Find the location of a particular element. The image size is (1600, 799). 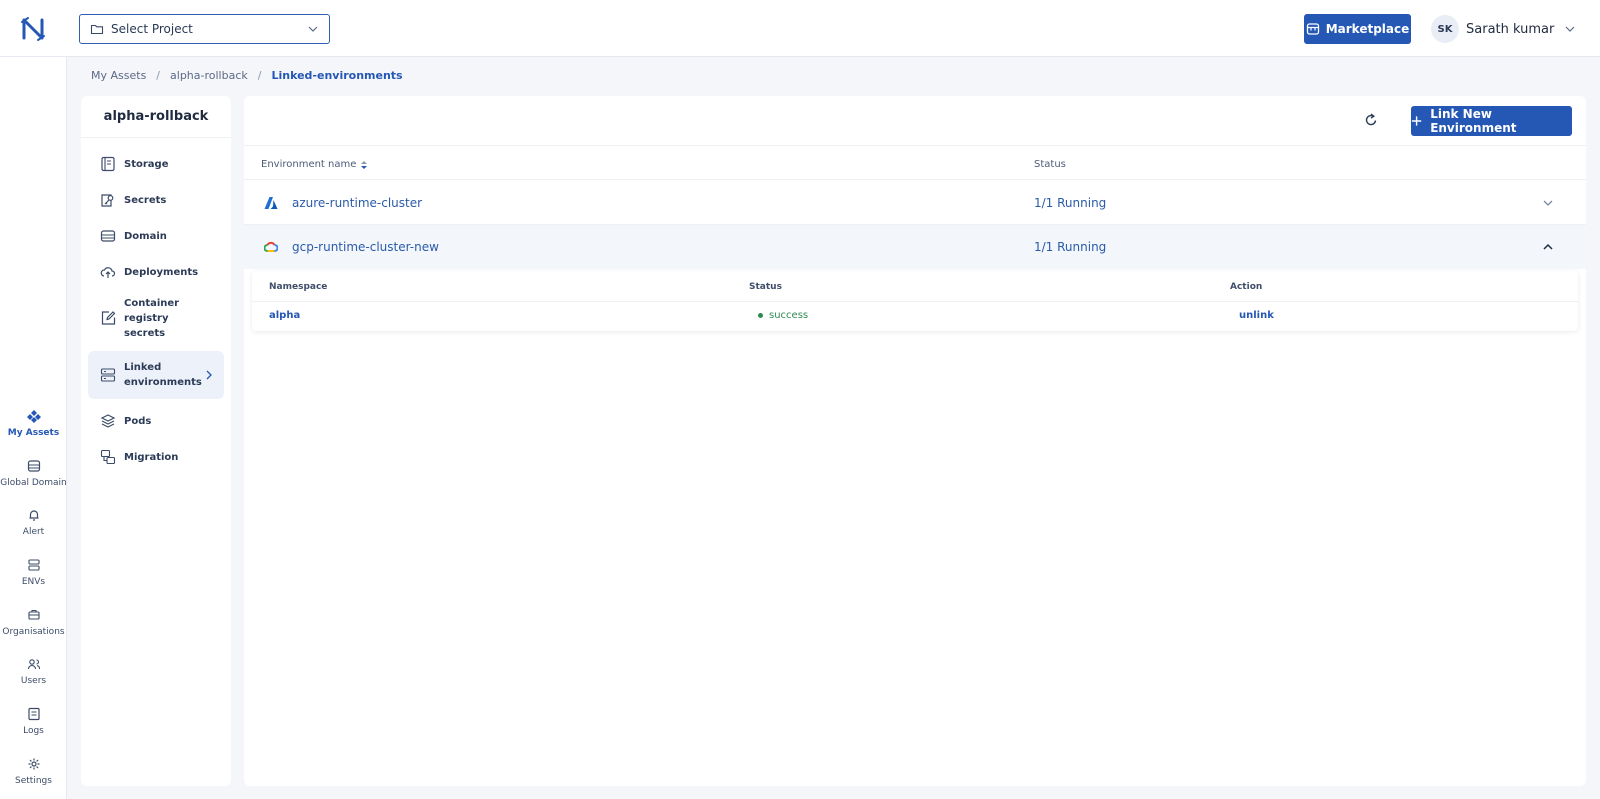

sidebar-item-storage: Storage is located at coordinates (156, 164).